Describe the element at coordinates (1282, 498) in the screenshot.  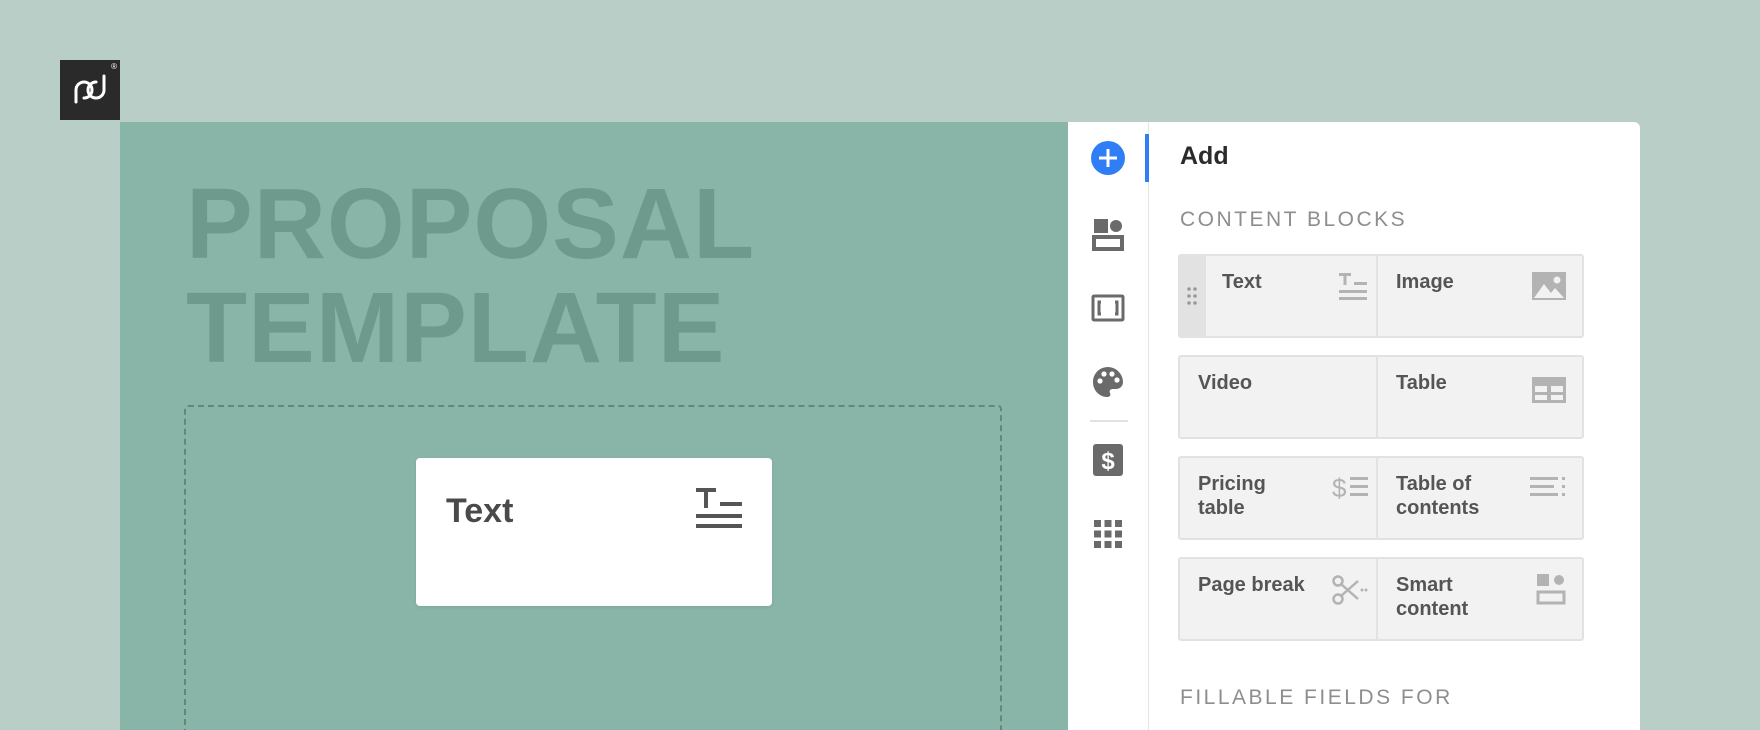
I see `block-pricing-table: Pricing table $` at that location.